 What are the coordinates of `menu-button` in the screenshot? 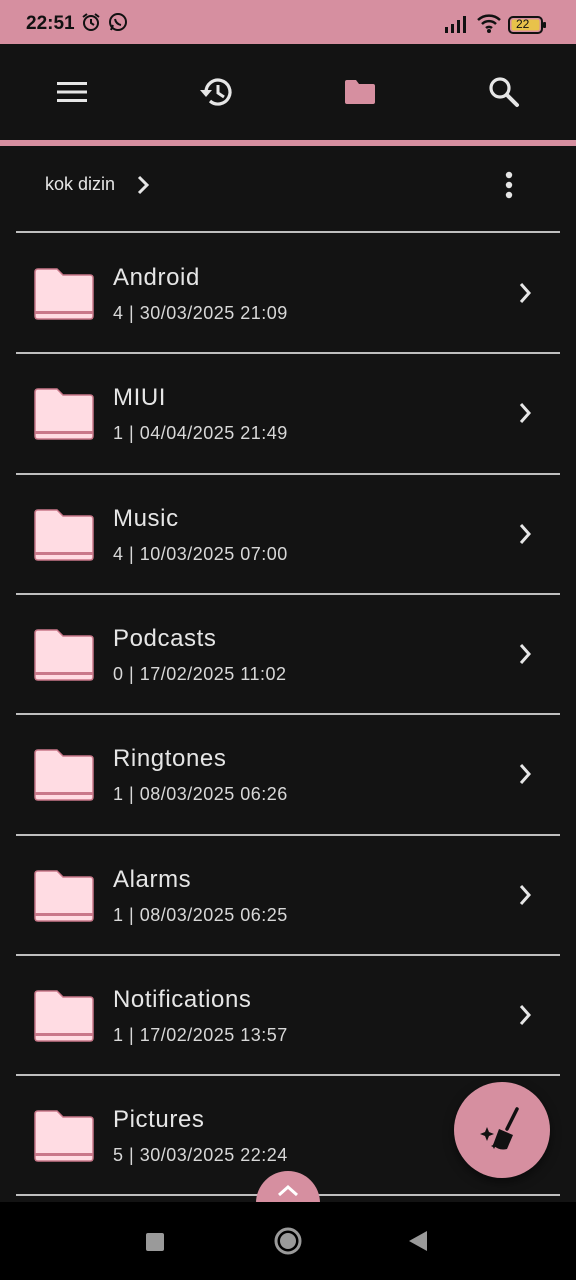 It's located at (72, 92).